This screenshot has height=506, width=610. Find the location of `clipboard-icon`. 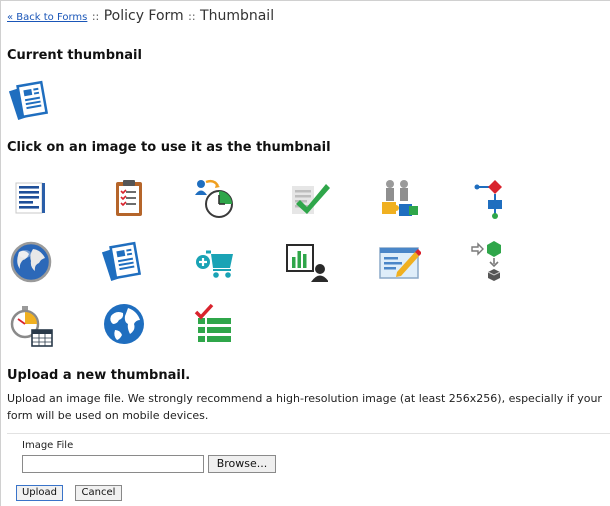

clipboard-icon is located at coordinates (129, 198).